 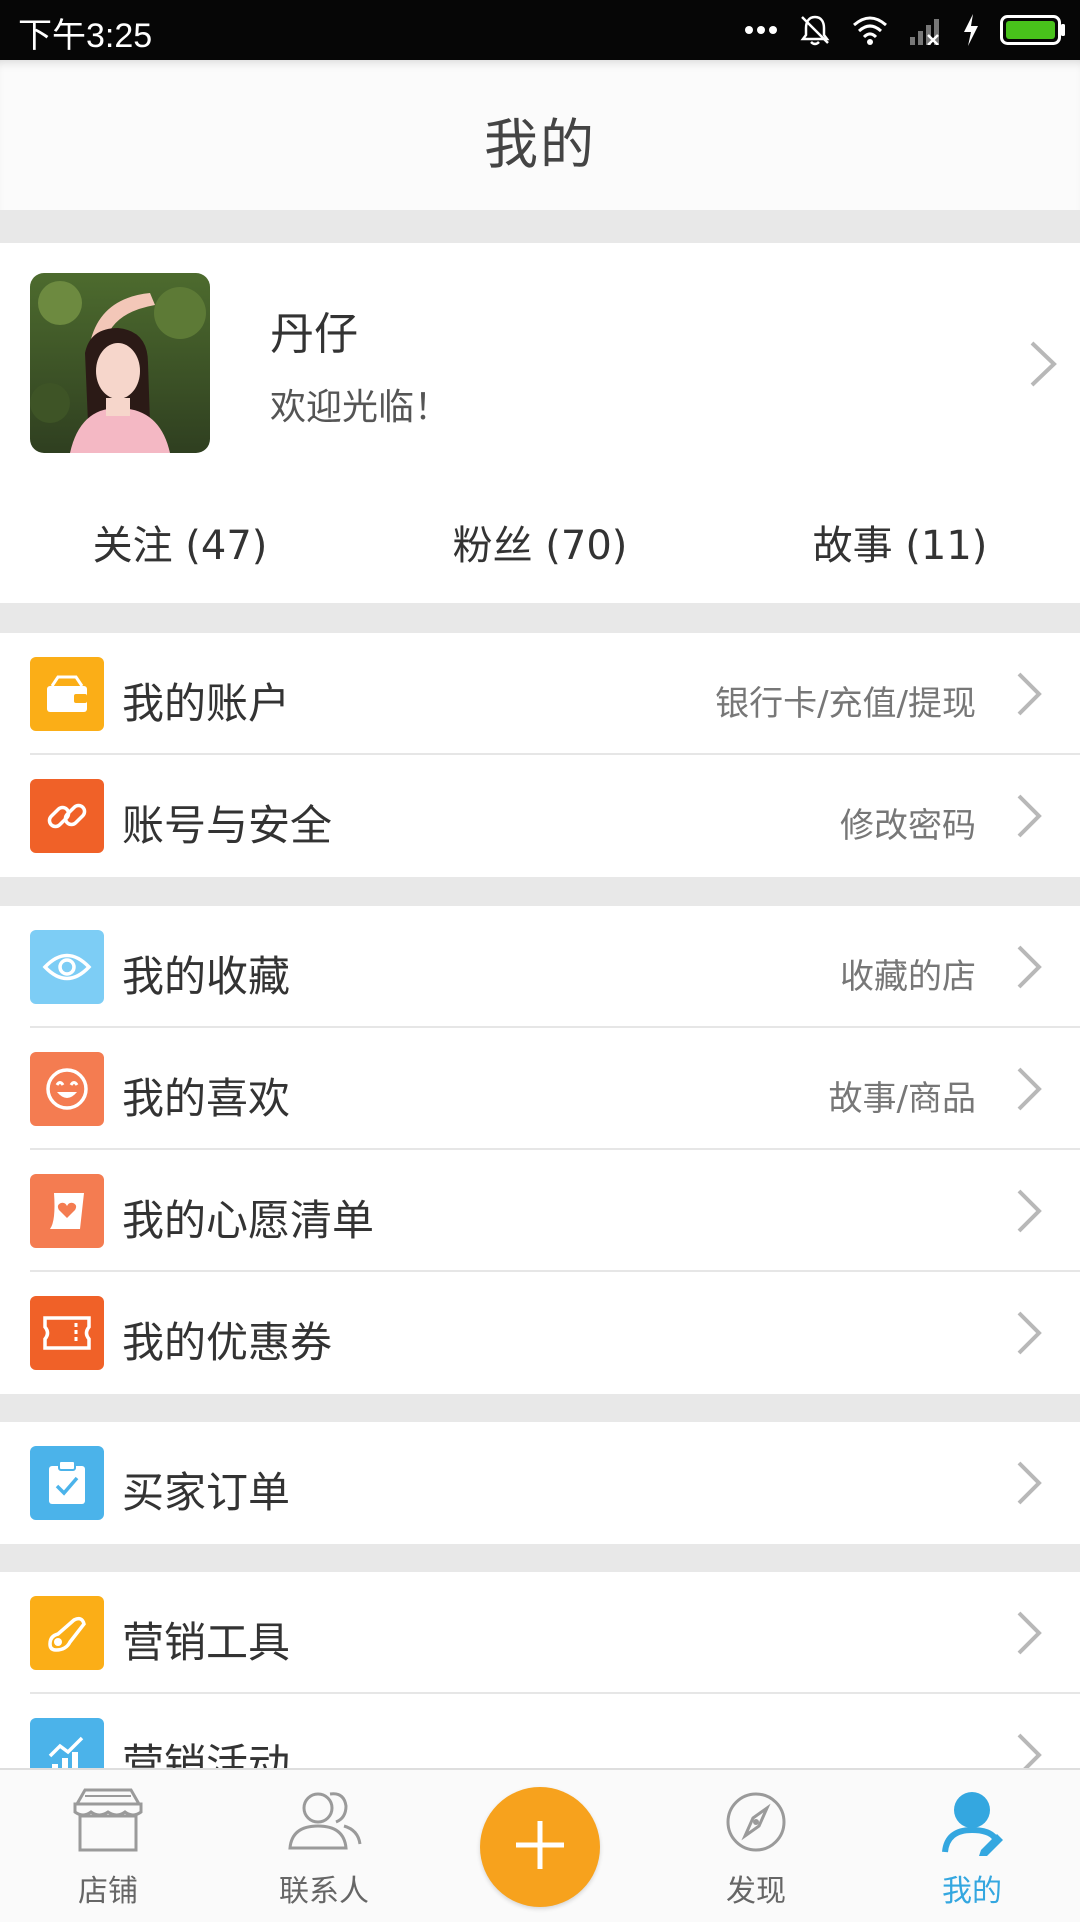 What do you see at coordinates (108, 1891) in the screenshot?
I see `tab-label: 店铺` at bounding box center [108, 1891].